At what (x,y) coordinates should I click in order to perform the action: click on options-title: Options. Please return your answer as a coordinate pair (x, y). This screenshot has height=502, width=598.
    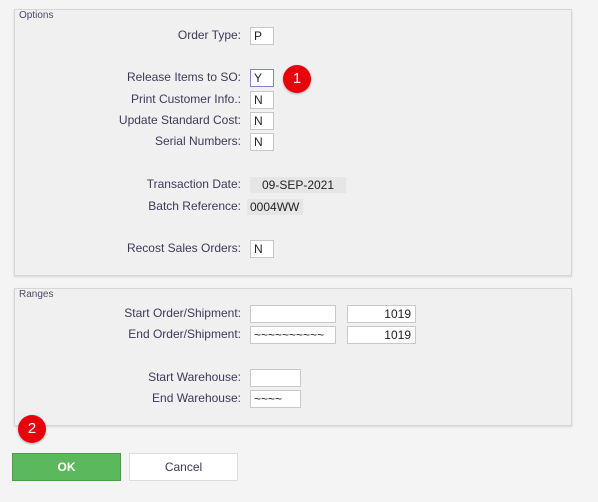
    Looking at the image, I should click on (36, 15).